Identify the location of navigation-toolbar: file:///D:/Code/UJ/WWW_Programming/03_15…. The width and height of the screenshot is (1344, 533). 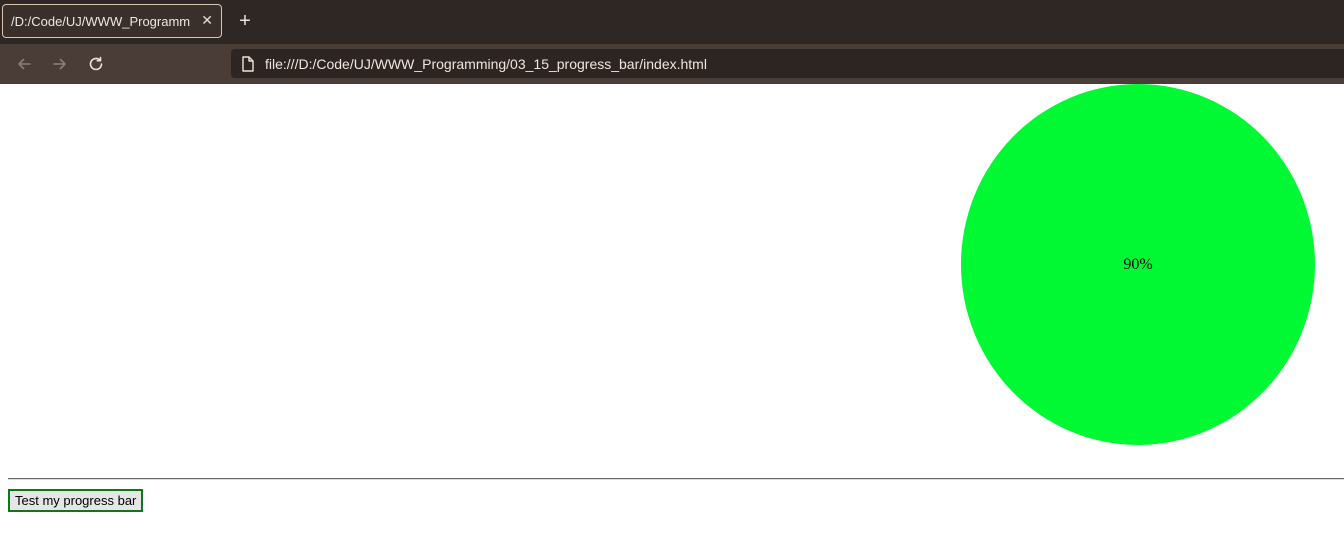
(672, 64).